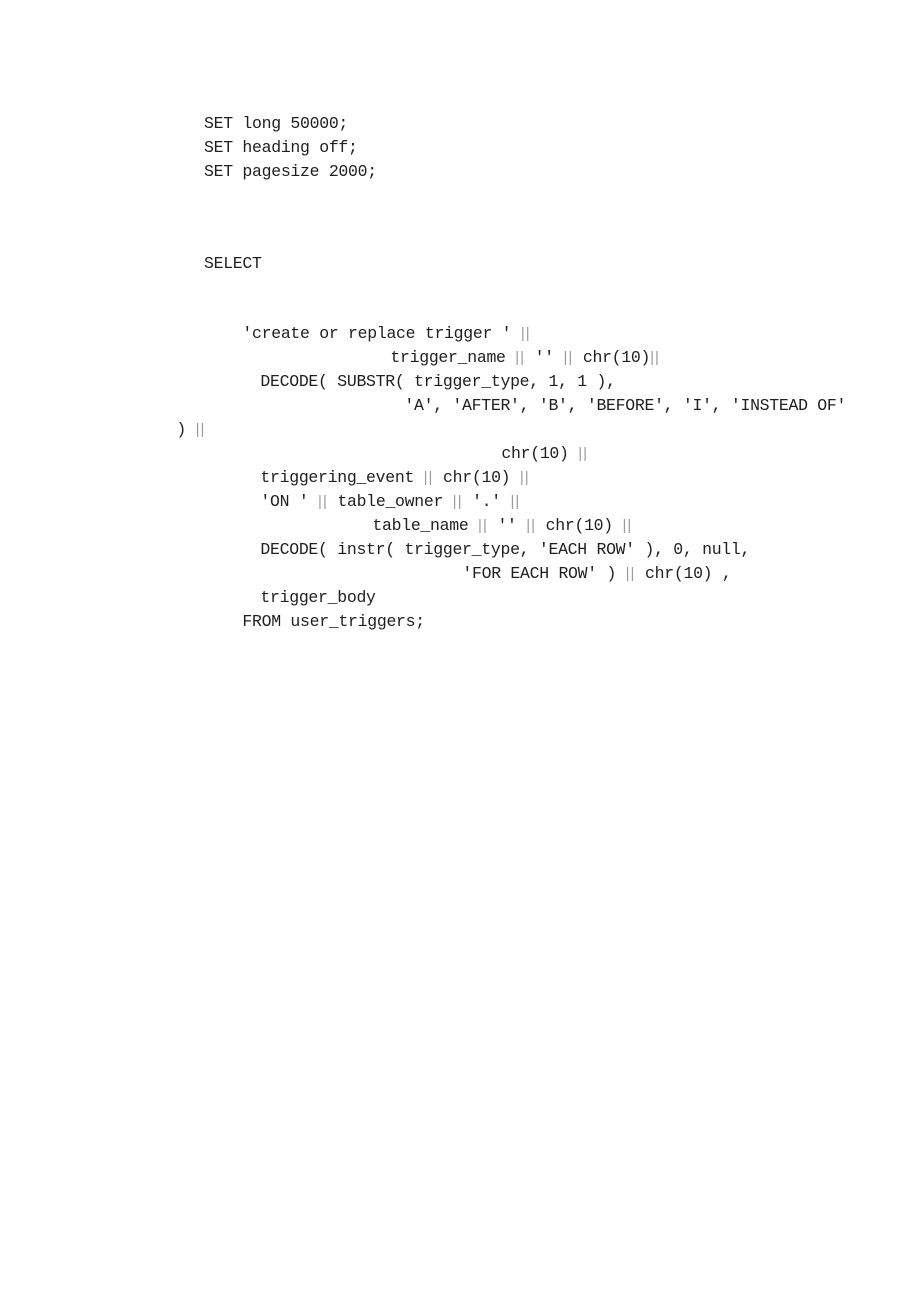  What do you see at coordinates (233, 263) in the screenshot?
I see `code-line-select: SELECT` at bounding box center [233, 263].